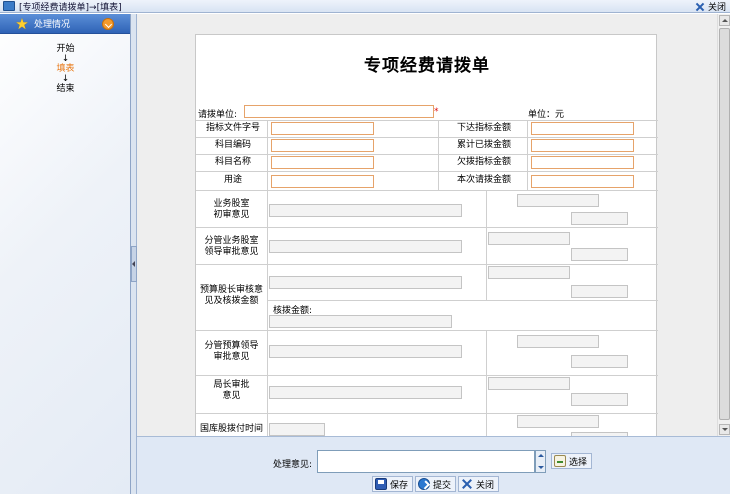 The width and height of the screenshot is (730, 494). I want to click on step-end: 结束, so click(65, 89).